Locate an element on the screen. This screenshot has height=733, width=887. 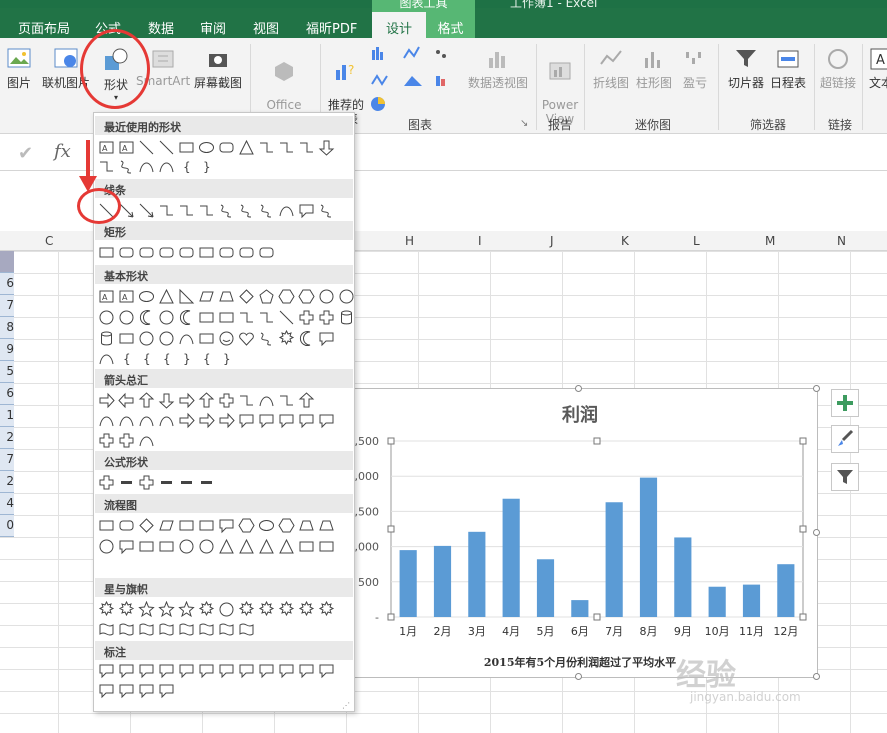
enter-check-icon: ✔ is located at coordinates (25, 153).